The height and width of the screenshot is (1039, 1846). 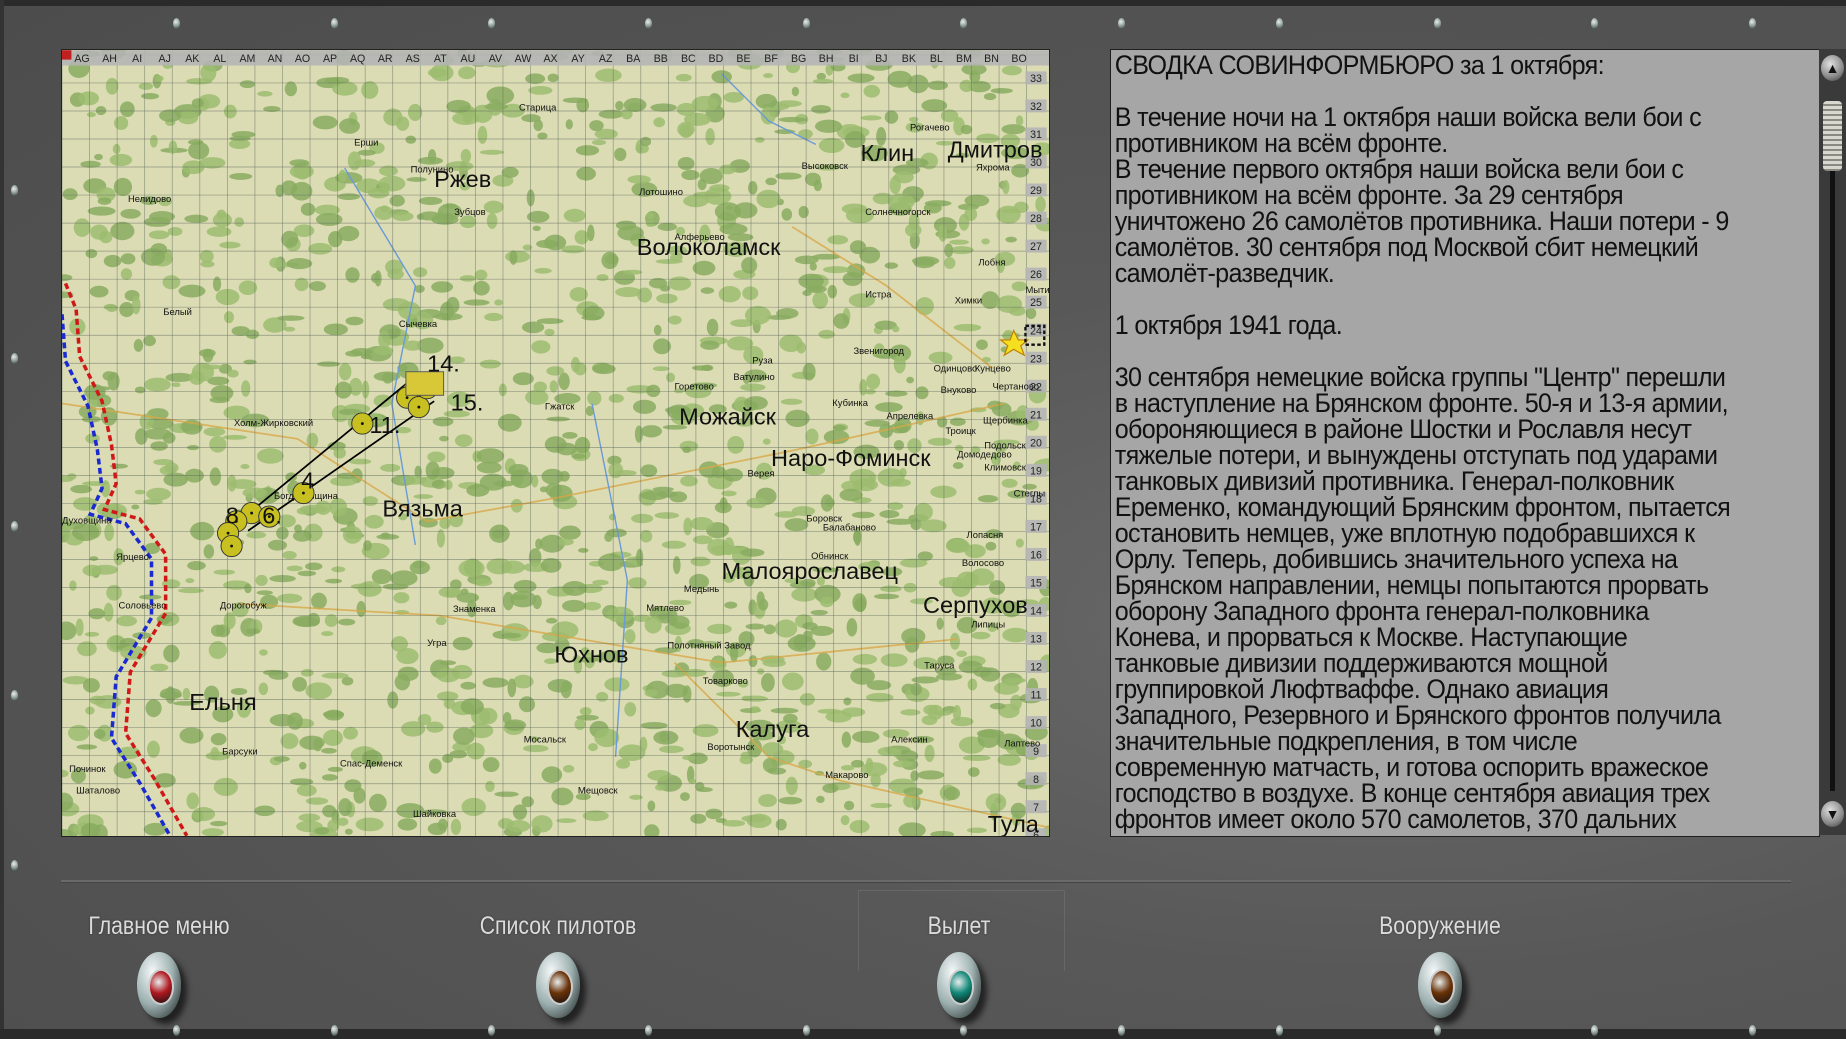 I want to click on city-label: Алексин, so click(x=909, y=739).